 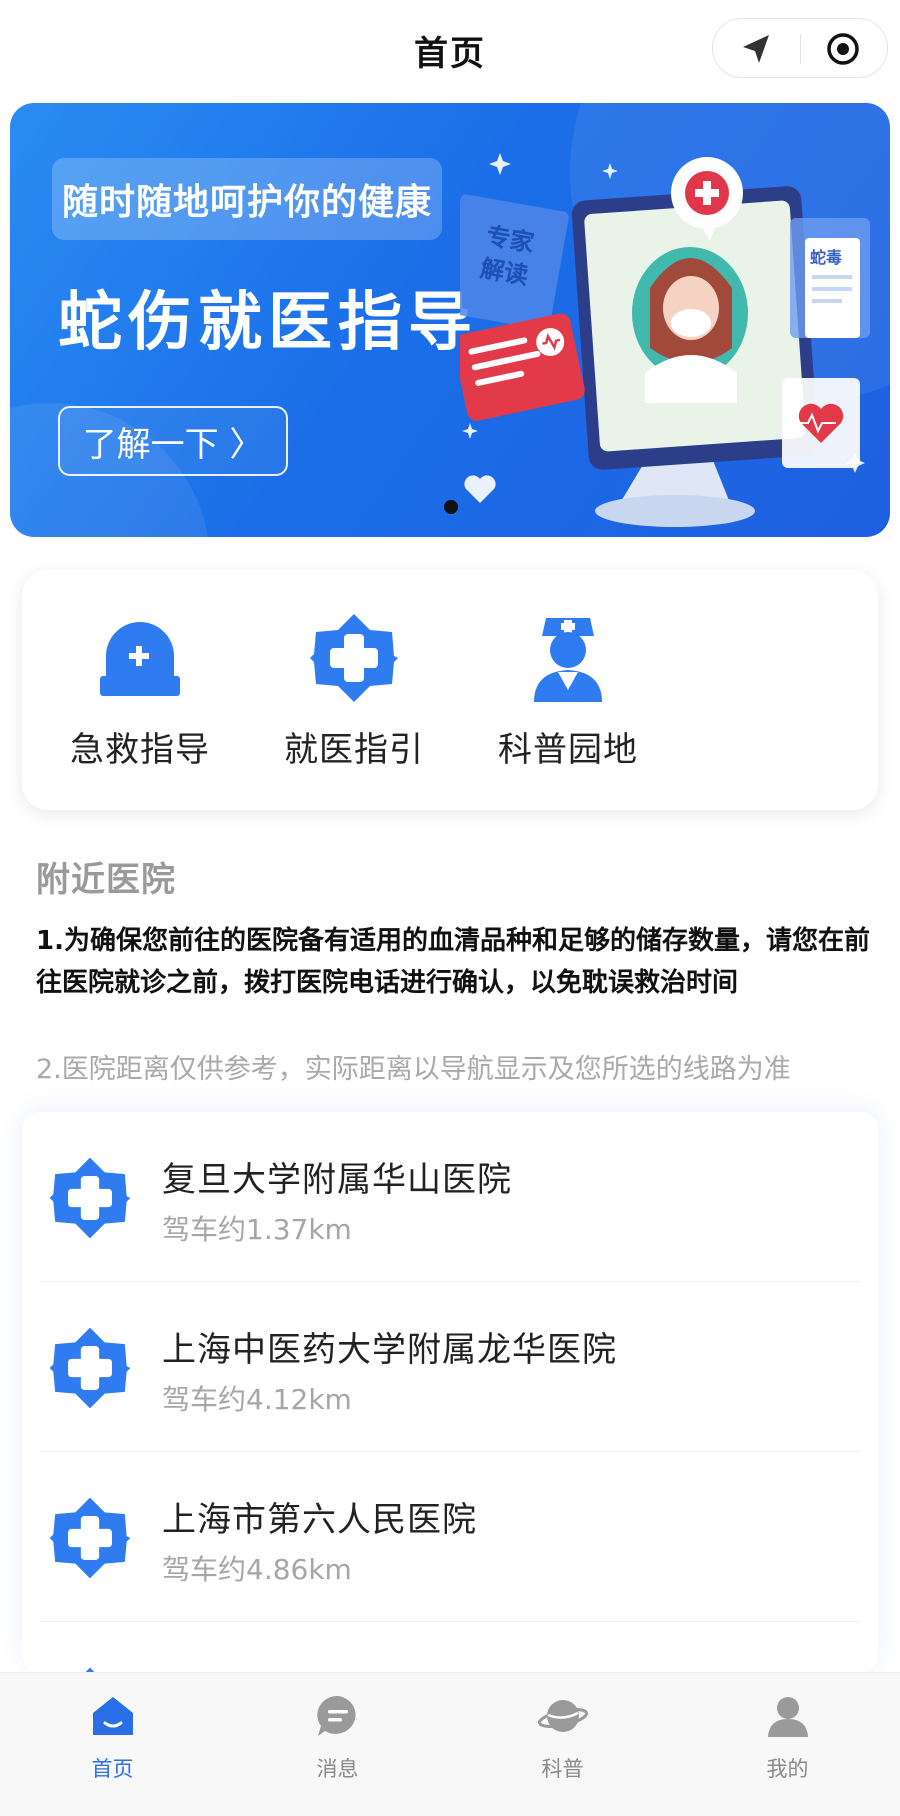 I want to click on carousel-indicator-dot, so click(x=451, y=507).